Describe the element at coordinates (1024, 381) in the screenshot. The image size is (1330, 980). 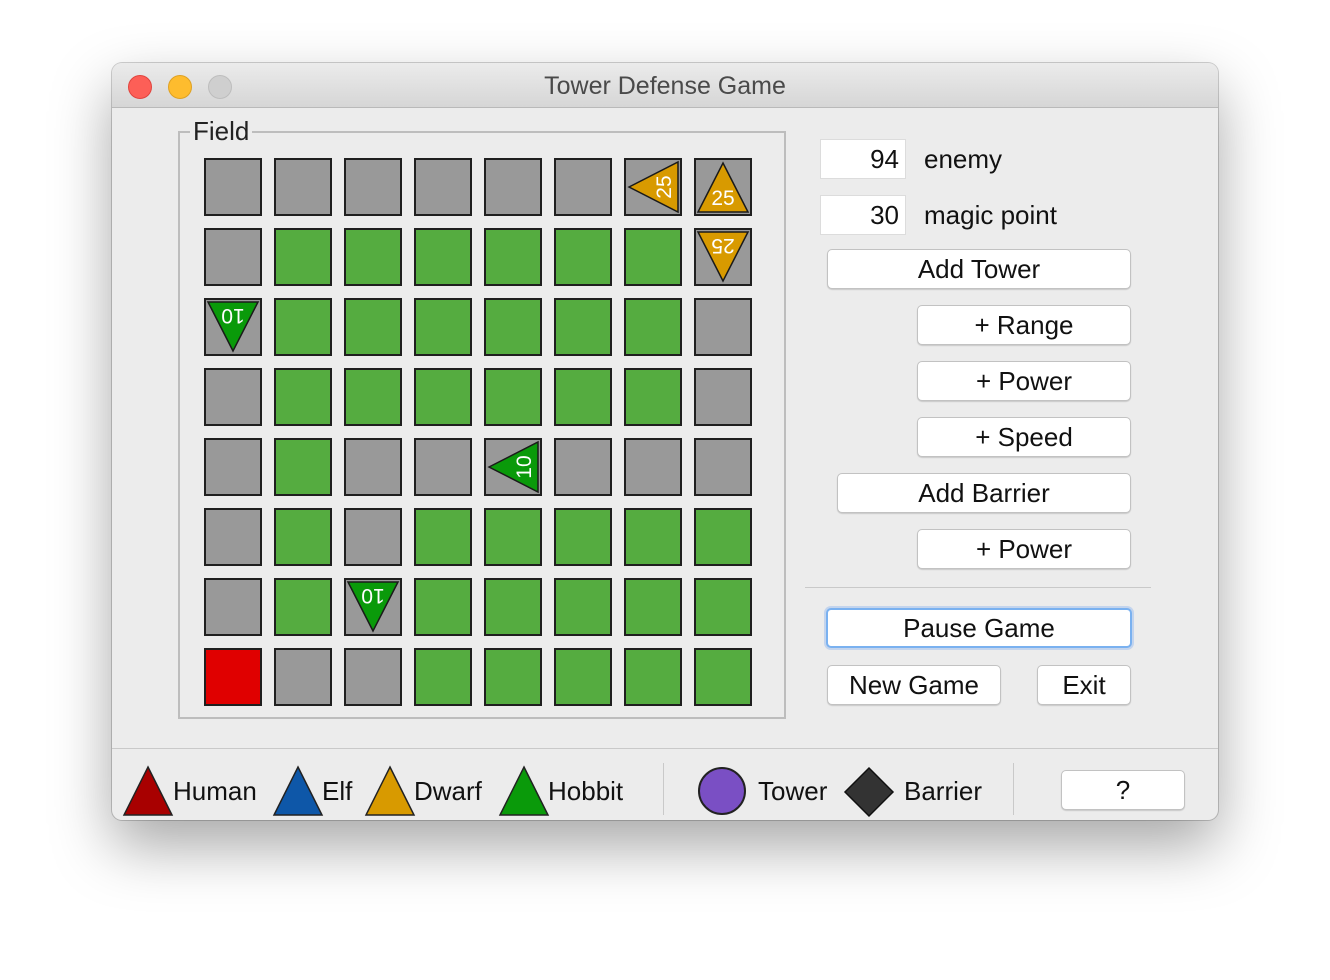
I see `tower-power-button: + Power` at that location.